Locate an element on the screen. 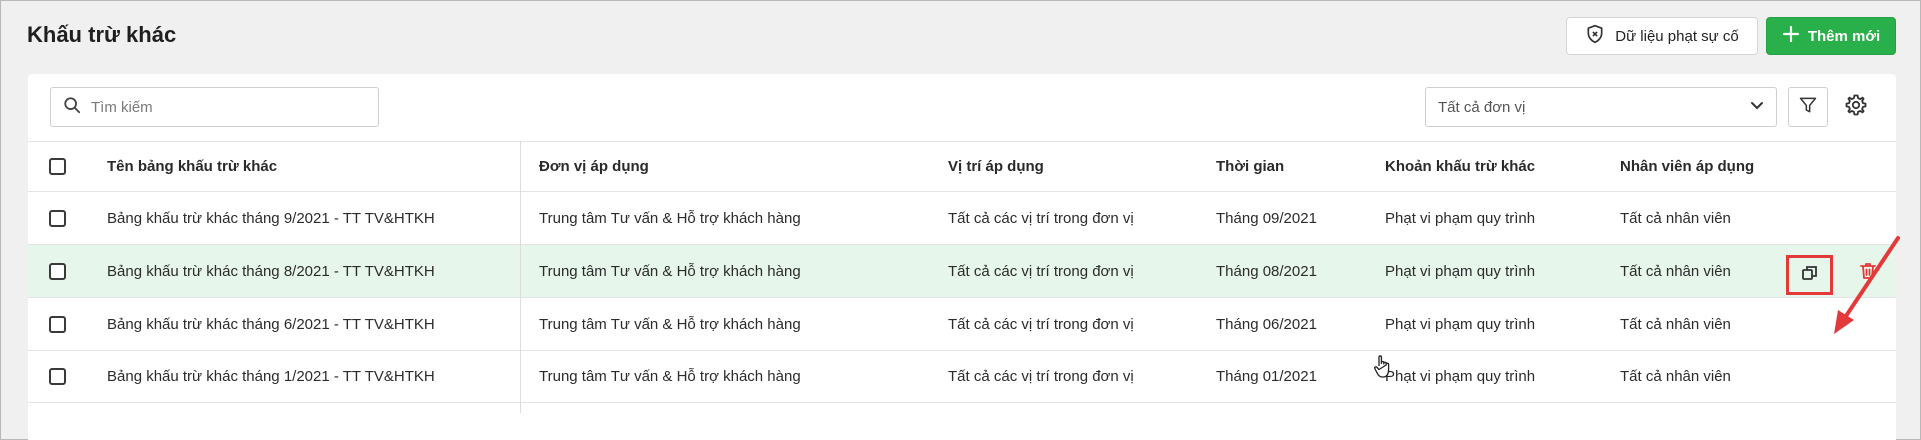  penalty-data-button: Dữ liệu phạt sự cố is located at coordinates (1662, 36).